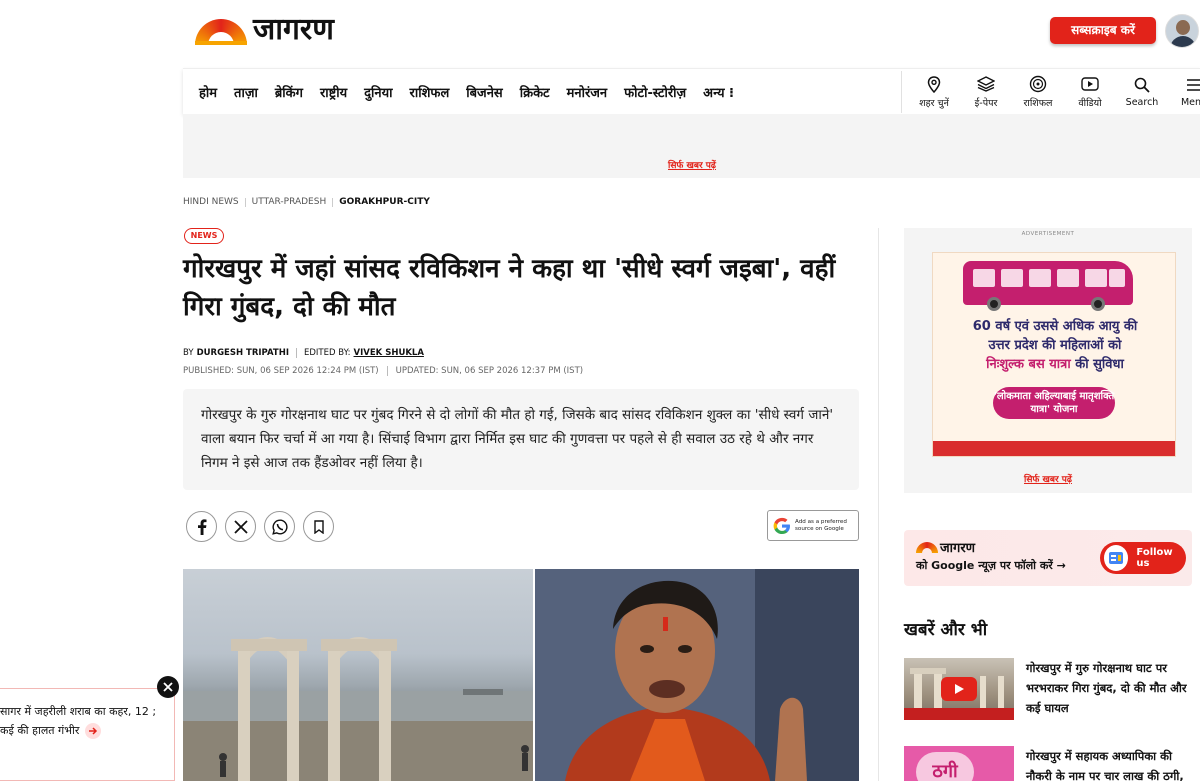  Describe the element at coordinates (958, 548) in the screenshot. I see `follow-brand-name: जागरण` at that location.